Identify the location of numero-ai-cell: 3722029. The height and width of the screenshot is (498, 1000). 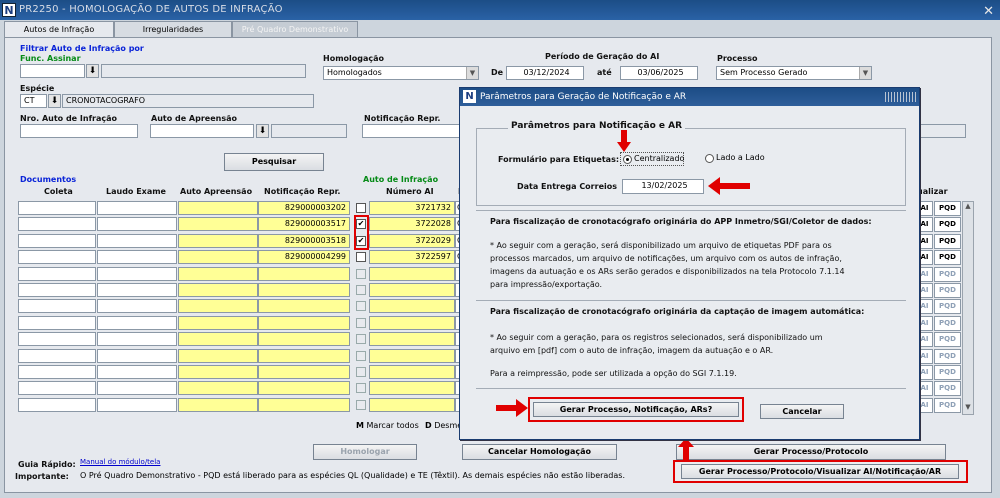
(412, 241).